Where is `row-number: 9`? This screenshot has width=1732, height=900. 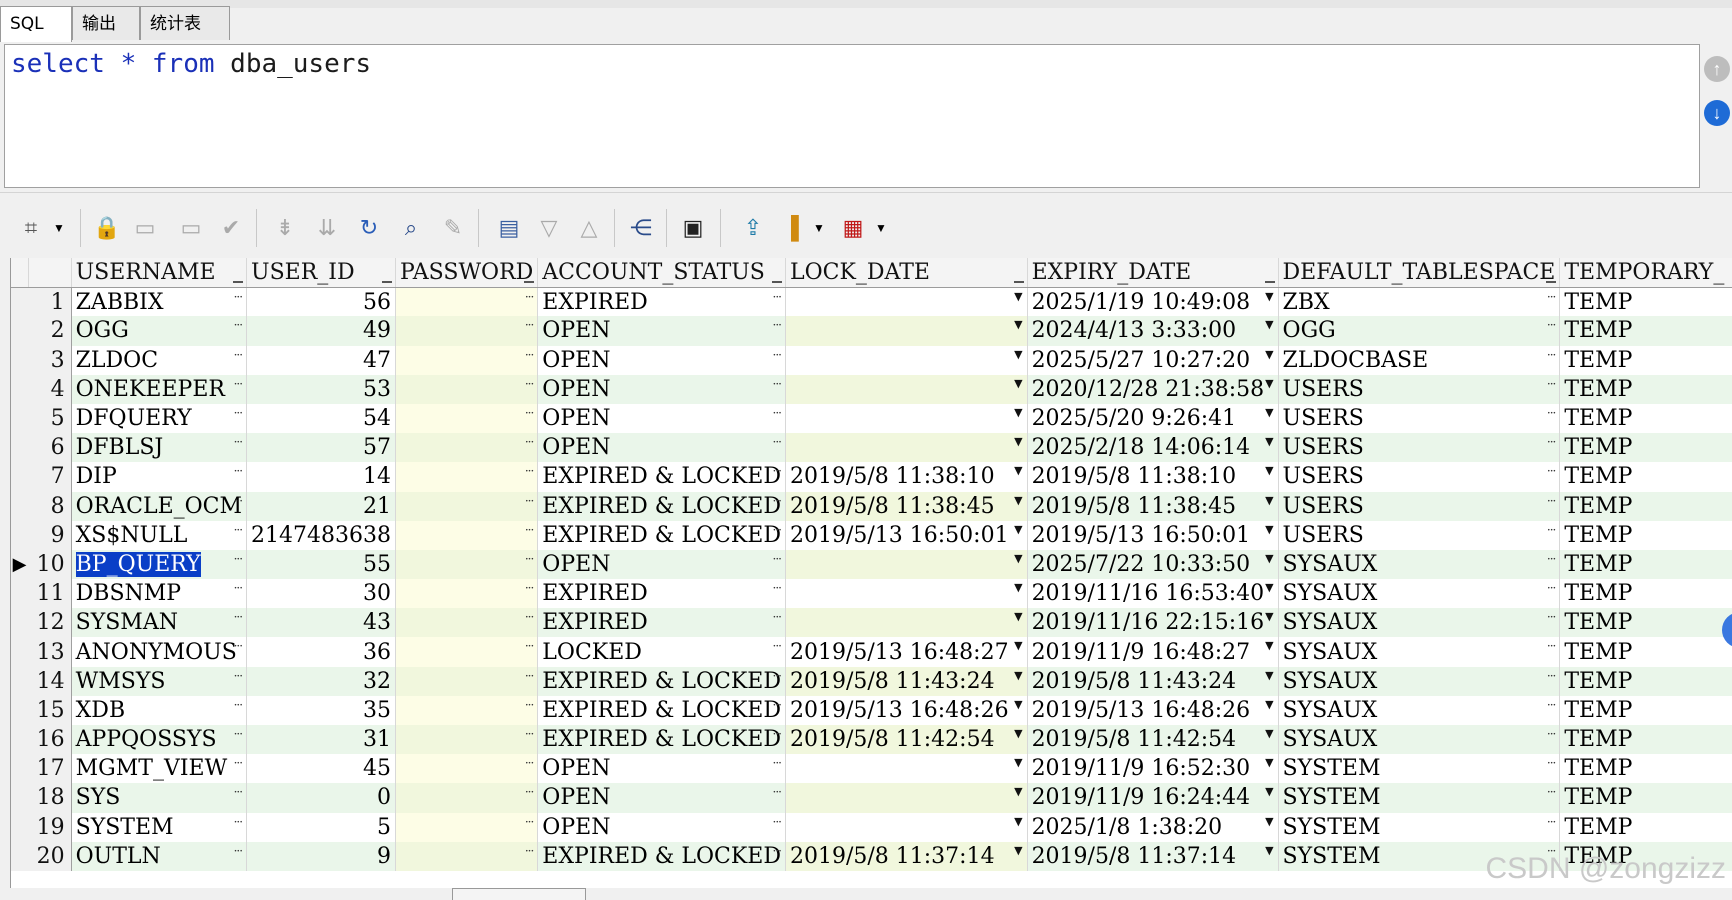 row-number: 9 is located at coordinates (50, 535).